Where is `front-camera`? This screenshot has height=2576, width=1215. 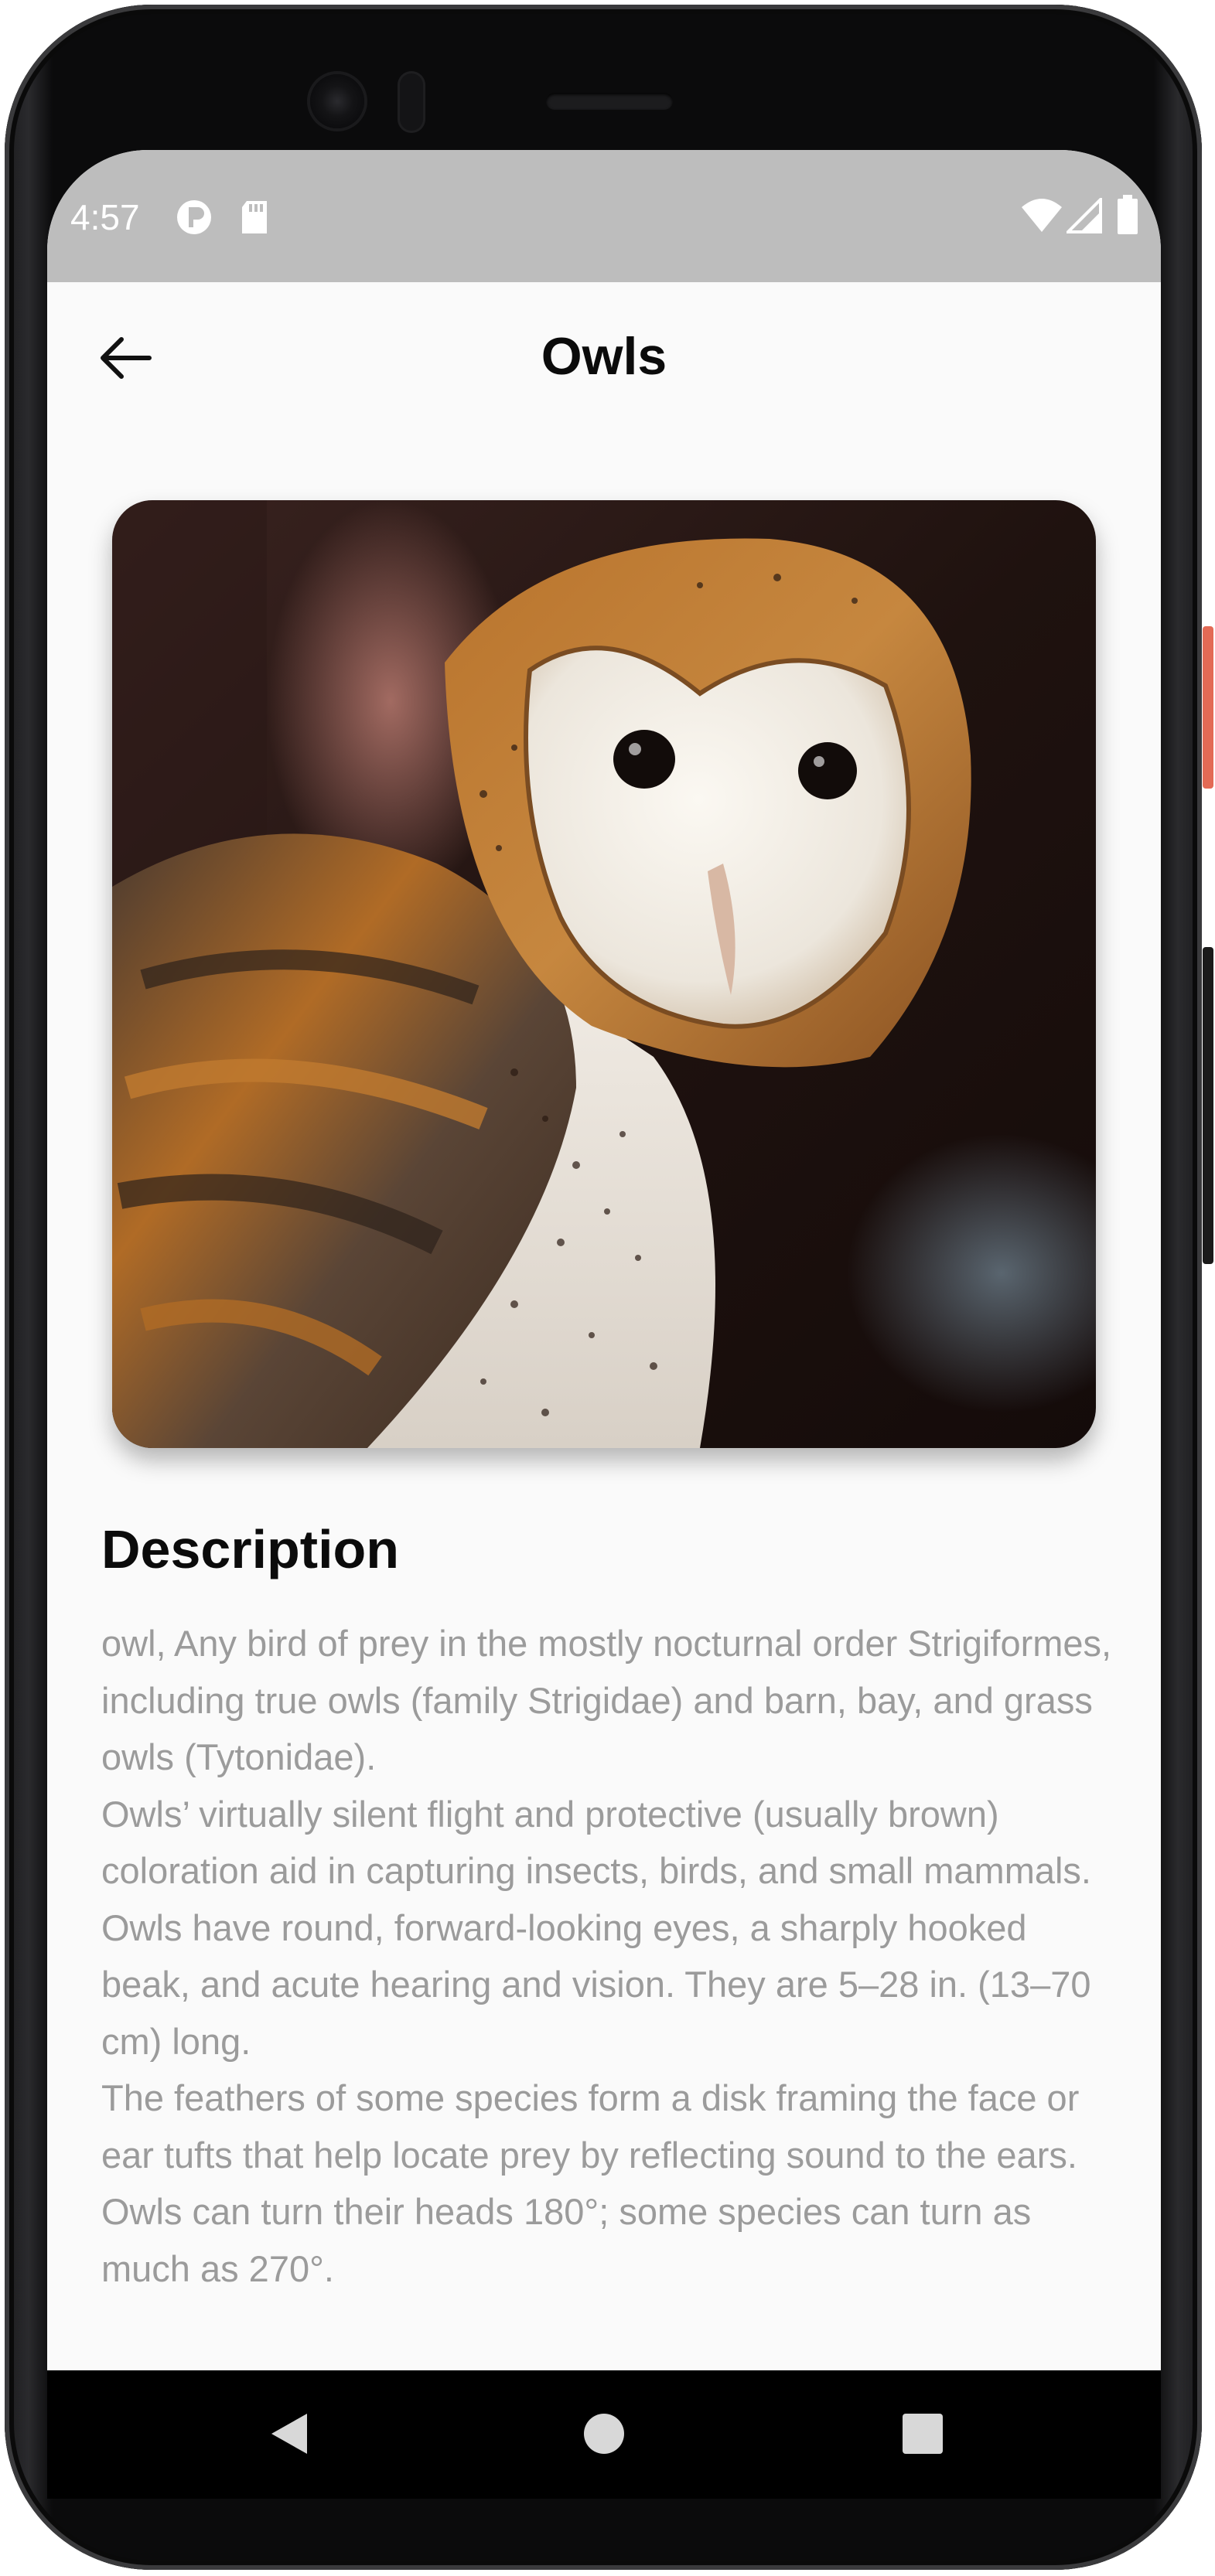 front-camera is located at coordinates (337, 101).